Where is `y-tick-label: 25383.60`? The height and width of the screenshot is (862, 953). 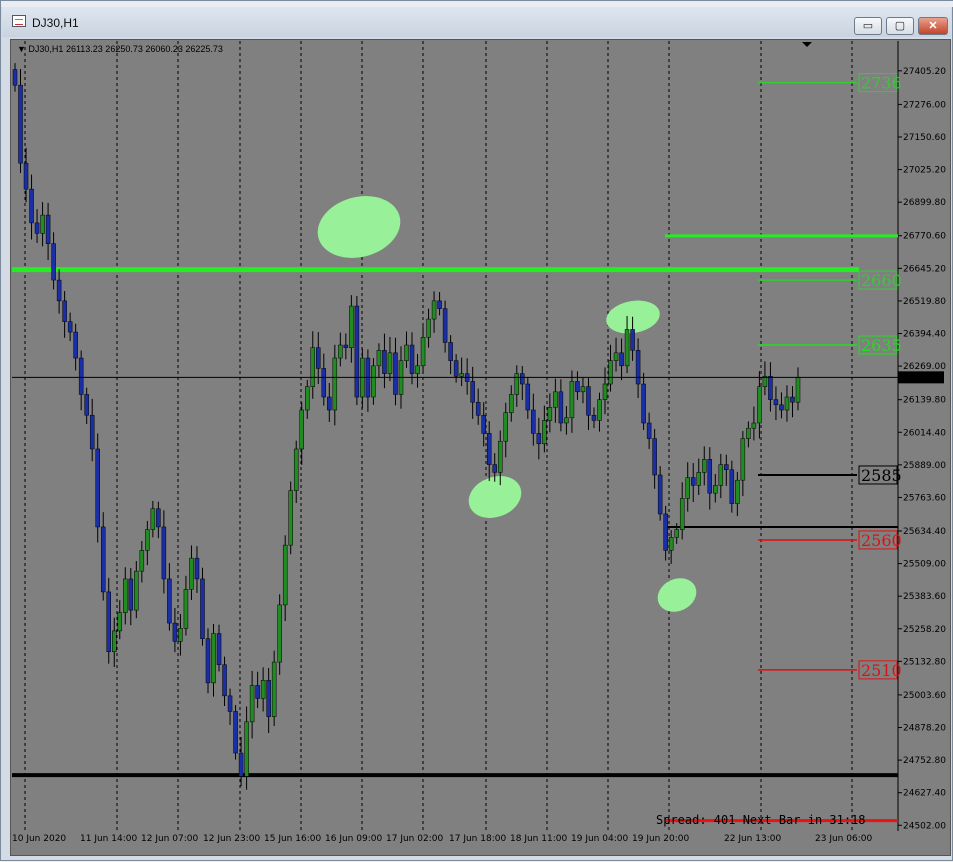
y-tick-label: 25383.60 is located at coordinates (924, 597).